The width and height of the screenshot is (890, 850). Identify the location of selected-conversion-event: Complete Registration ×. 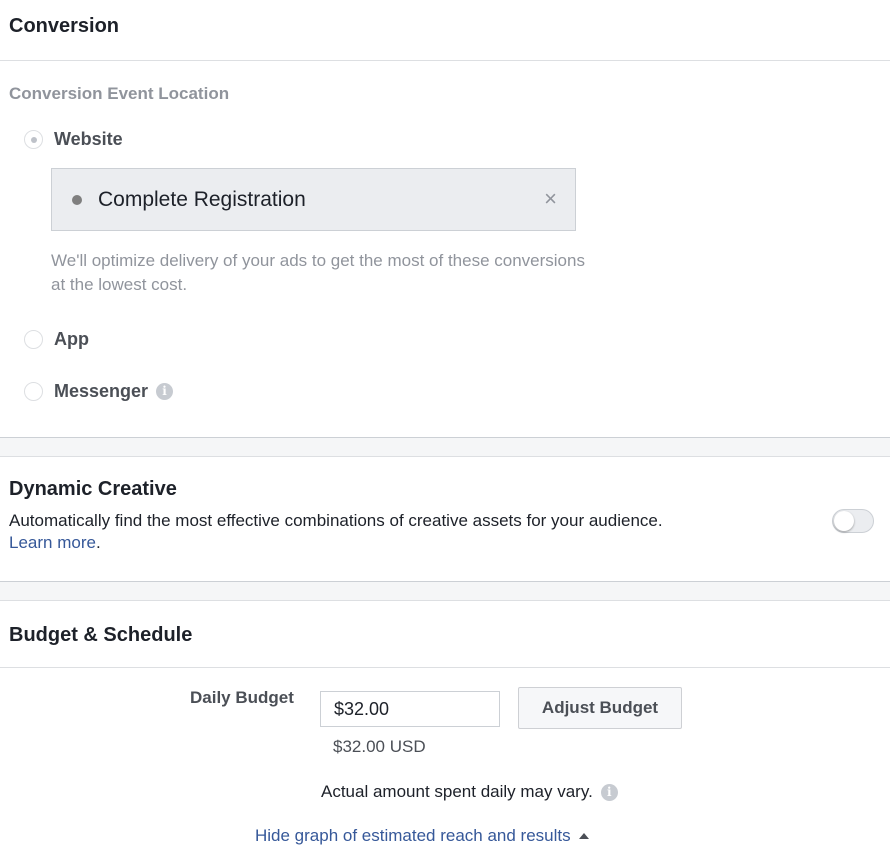
(313, 199).